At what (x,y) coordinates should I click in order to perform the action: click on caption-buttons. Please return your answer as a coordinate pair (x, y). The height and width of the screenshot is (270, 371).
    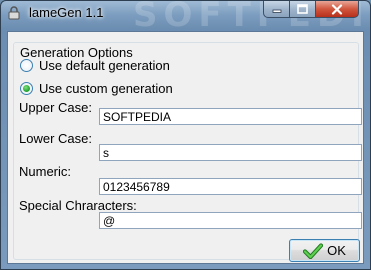
    Looking at the image, I should click on (311, 10).